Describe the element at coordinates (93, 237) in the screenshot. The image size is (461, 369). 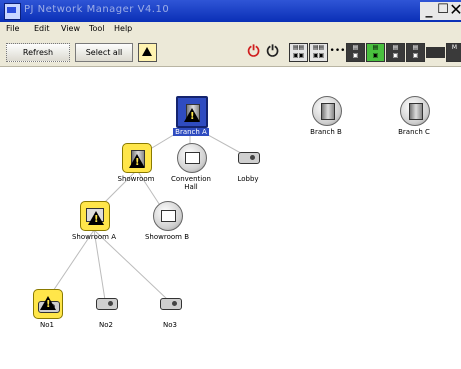
I see `node-label: Showroom A` at that location.